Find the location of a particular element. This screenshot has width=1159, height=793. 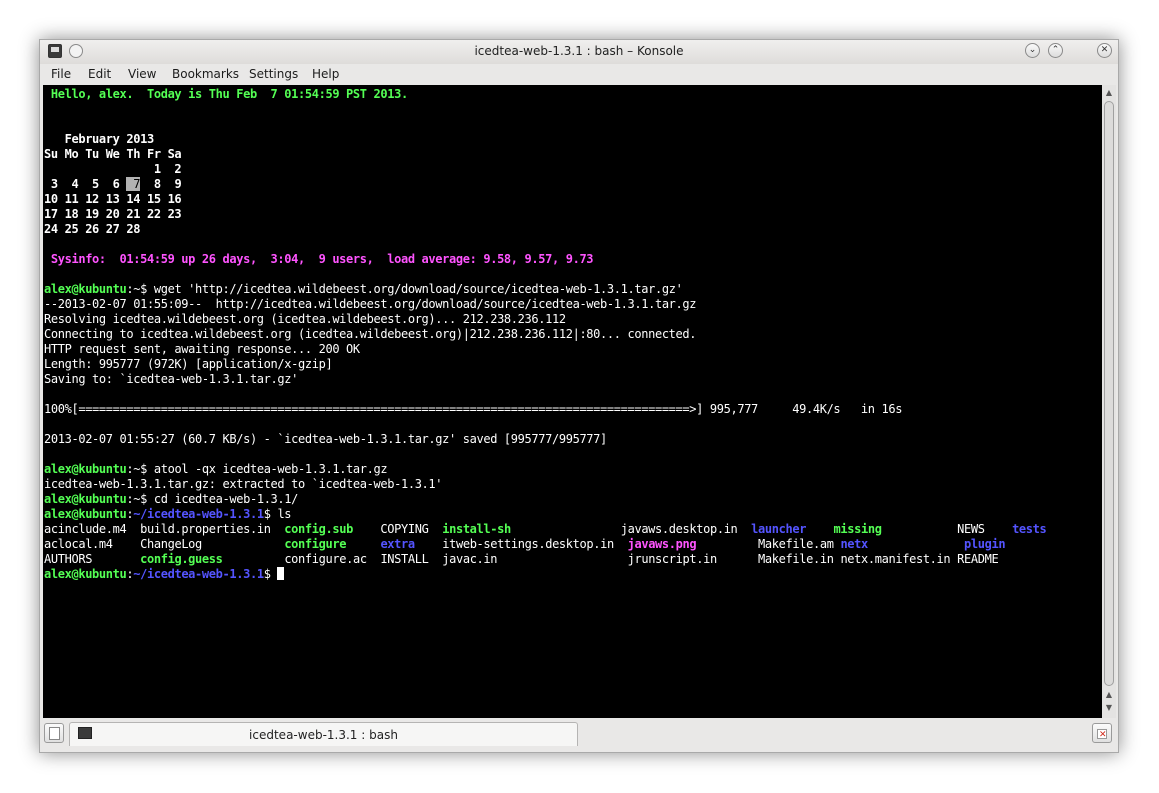

menu-help: Help is located at coordinates (325, 74).